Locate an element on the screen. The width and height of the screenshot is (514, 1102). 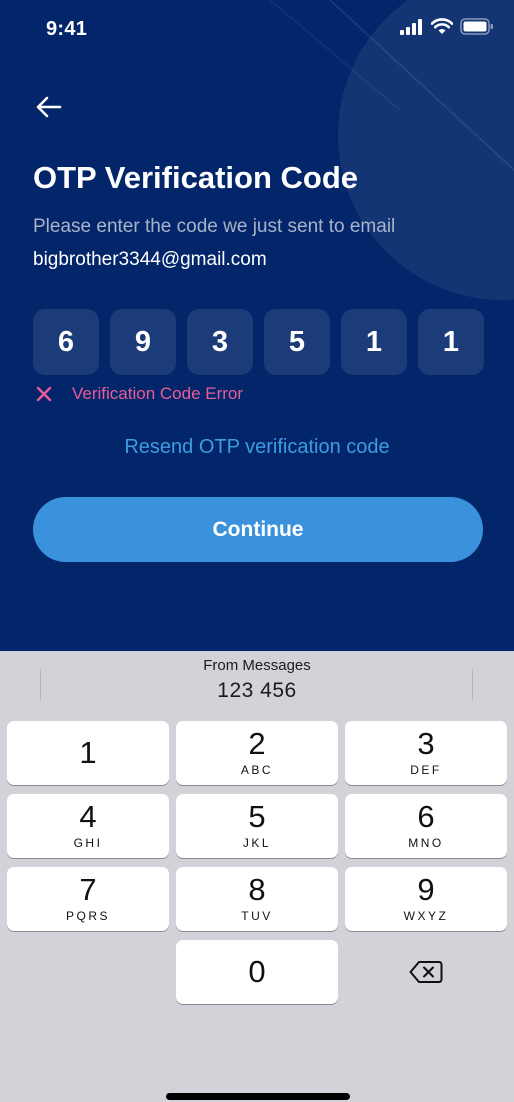
key-number: 2 is located at coordinates (257, 743).